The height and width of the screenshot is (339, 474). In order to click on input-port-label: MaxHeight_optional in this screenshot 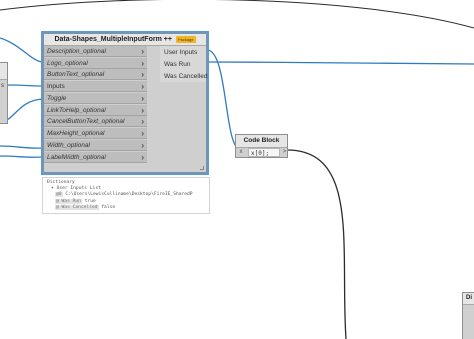, I will do `click(76, 133)`.